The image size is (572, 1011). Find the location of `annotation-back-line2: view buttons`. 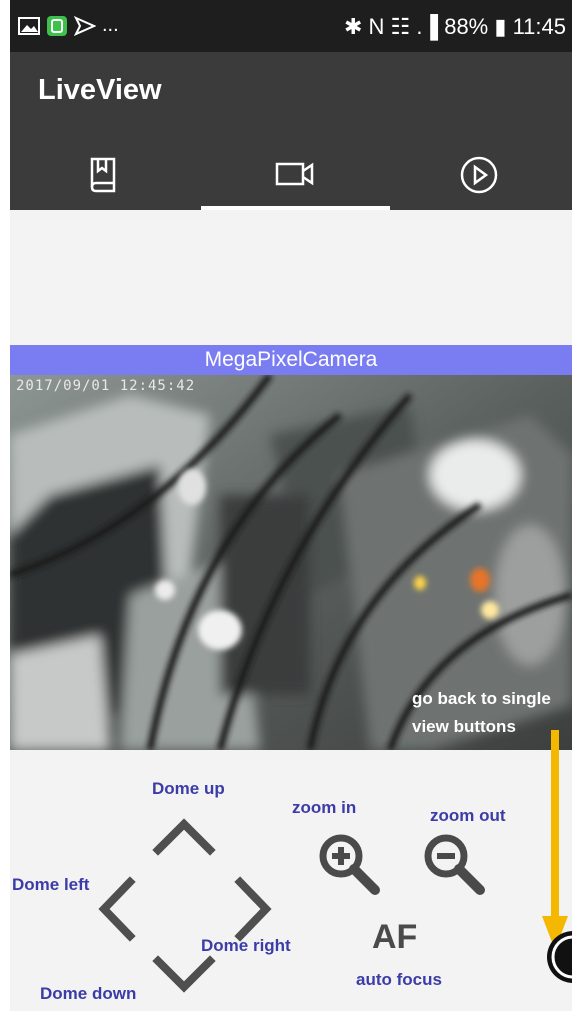

annotation-back-line2: view buttons is located at coordinates (464, 726).